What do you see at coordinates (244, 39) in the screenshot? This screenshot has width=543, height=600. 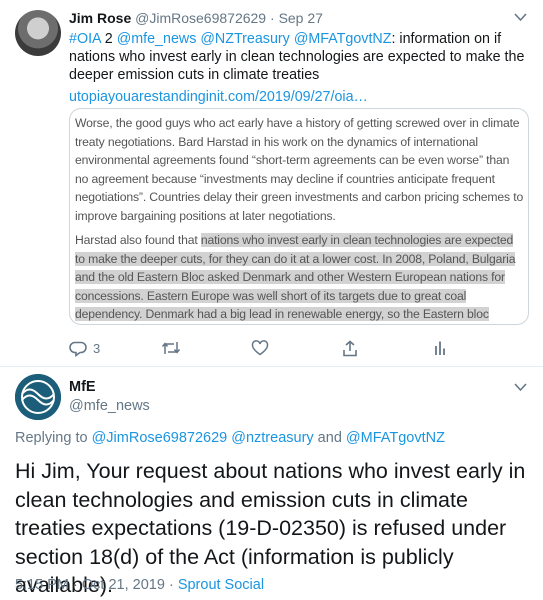 I see `mention-link: @NZTreasury` at bounding box center [244, 39].